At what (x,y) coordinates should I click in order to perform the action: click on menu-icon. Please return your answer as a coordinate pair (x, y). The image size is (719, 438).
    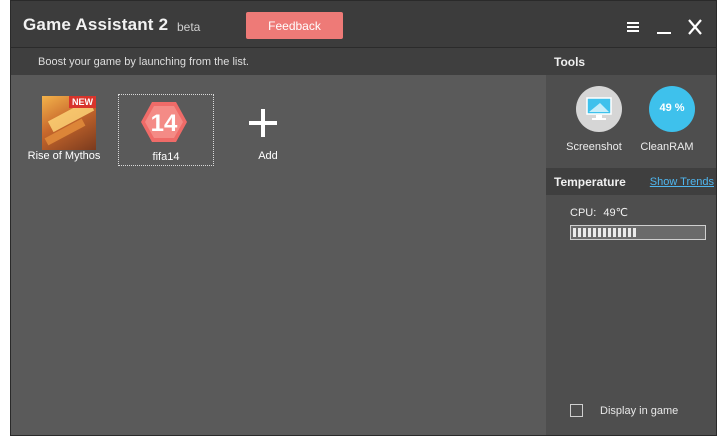
    Looking at the image, I should click on (633, 27).